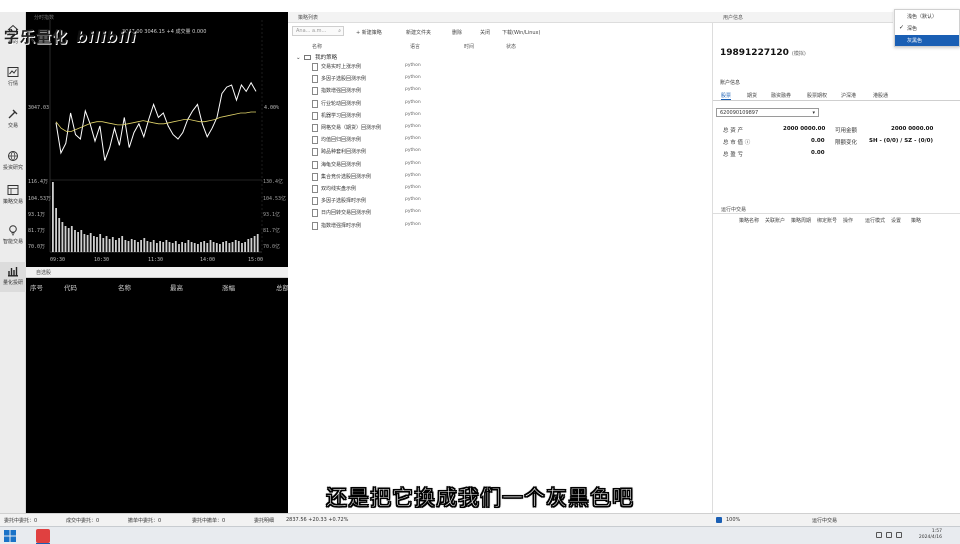 The image size is (960, 544). I want to click on strategy-search-input: Ana... a.m... ⌕, so click(318, 31).